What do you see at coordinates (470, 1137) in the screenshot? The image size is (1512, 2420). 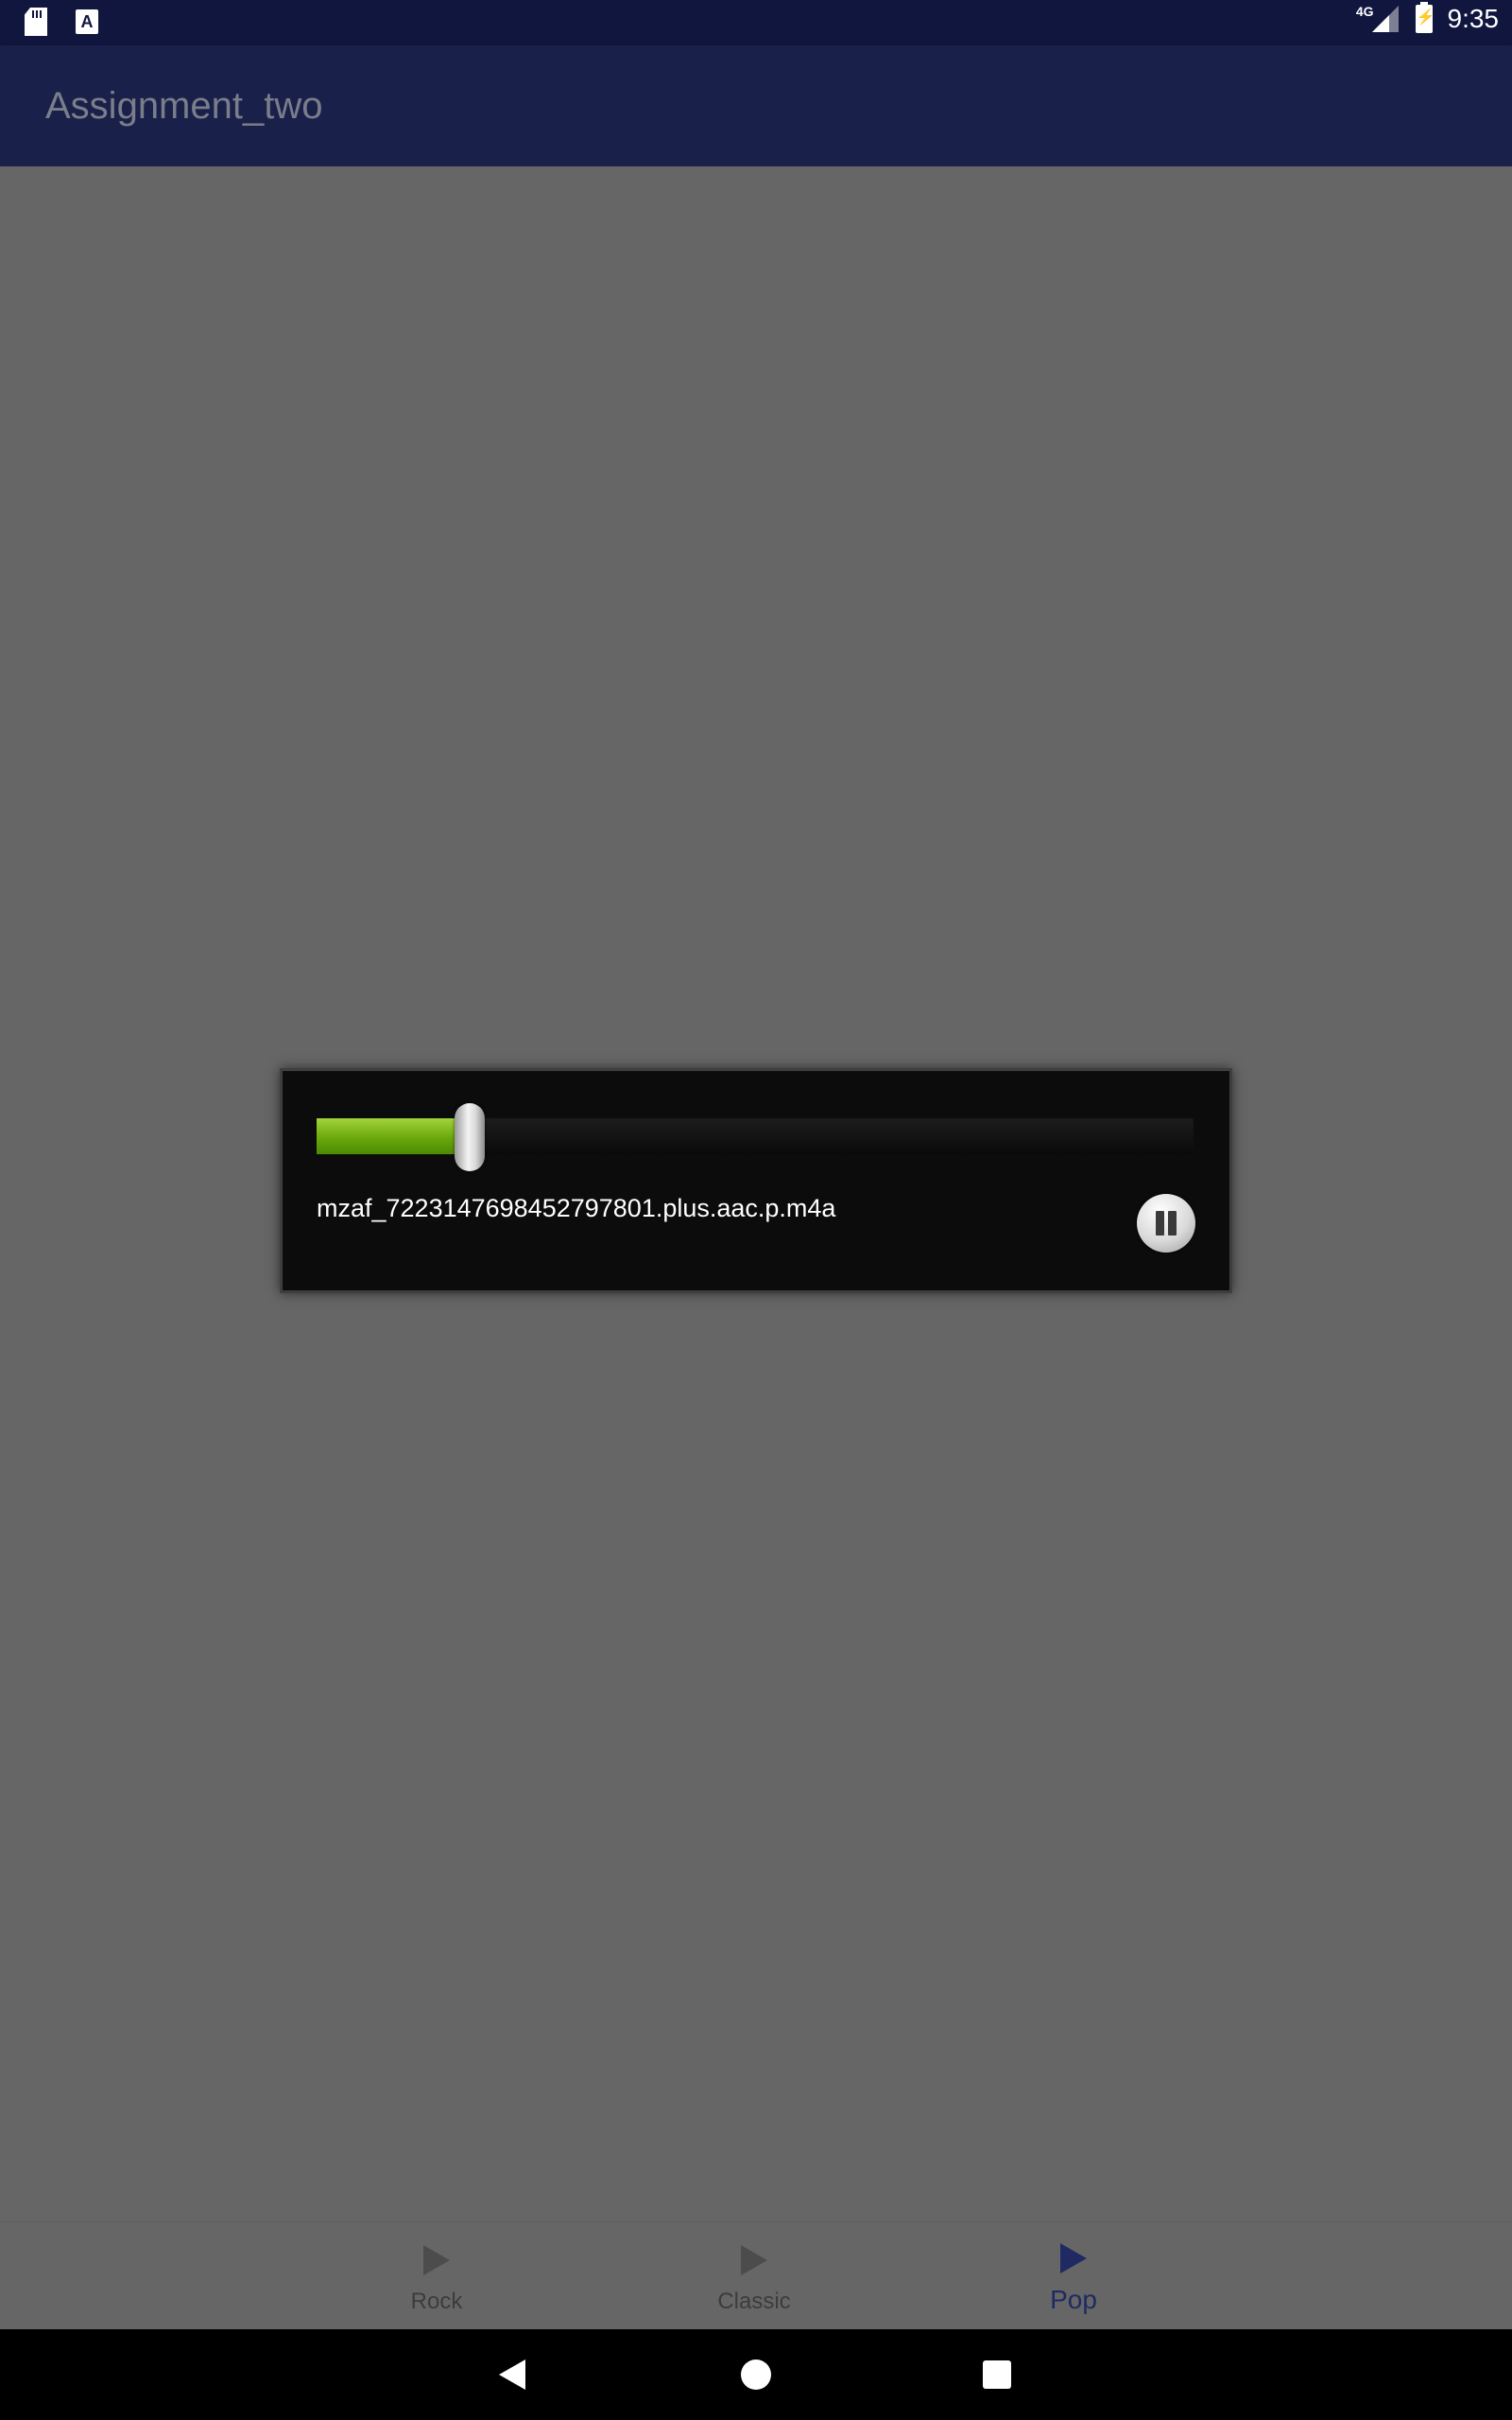 I see `seekbar-thumb` at bounding box center [470, 1137].